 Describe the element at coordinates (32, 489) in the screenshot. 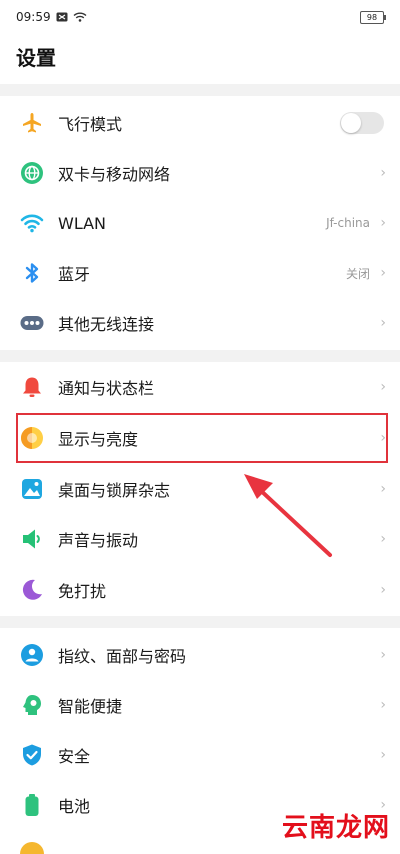

I see `wallpaper-icon` at that location.